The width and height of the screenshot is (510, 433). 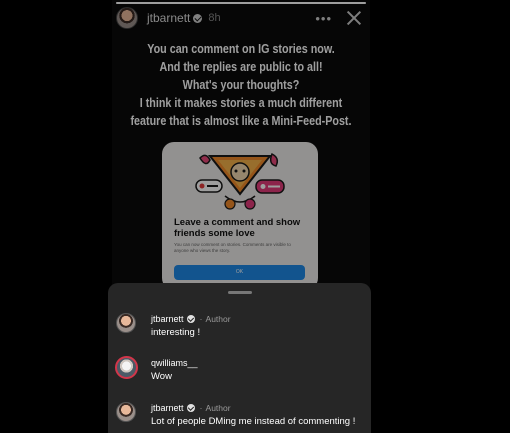 I want to click on comment-item: qwilliams__ Wow, so click(x=240, y=374).